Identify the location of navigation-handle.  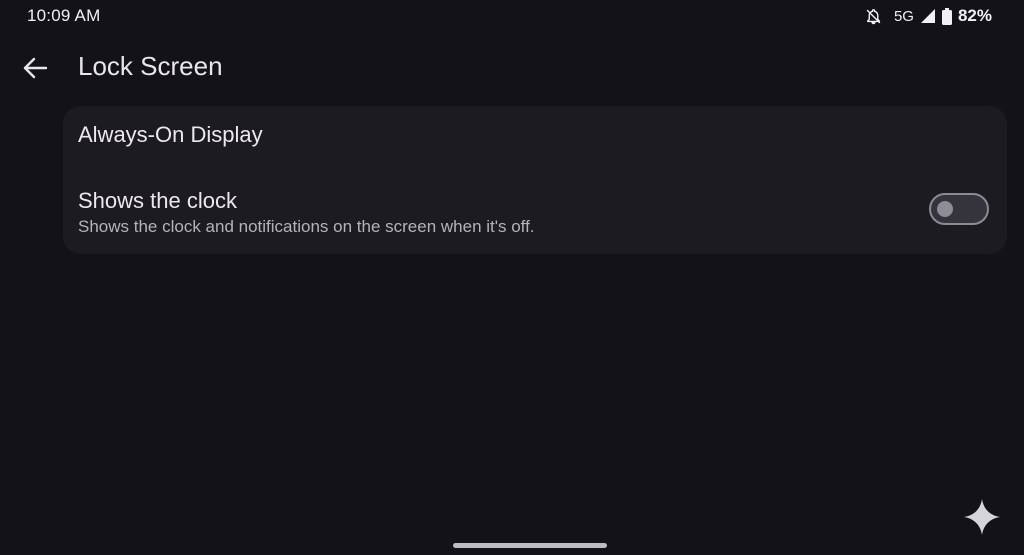
(530, 545).